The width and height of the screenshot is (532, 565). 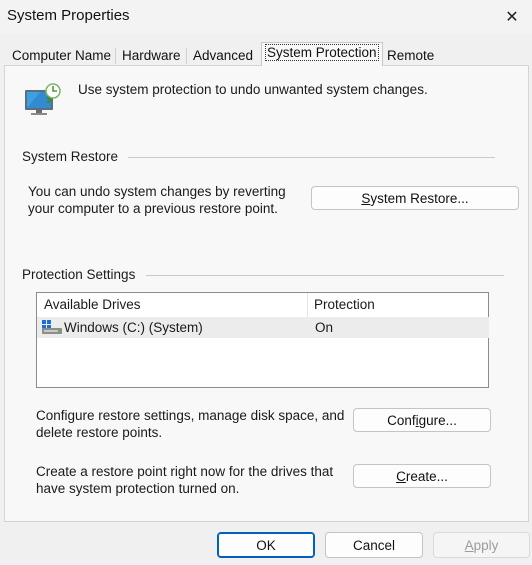 What do you see at coordinates (173, 305) in the screenshot?
I see `column-header-available-drives: Available Drives` at bounding box center [173, 305].